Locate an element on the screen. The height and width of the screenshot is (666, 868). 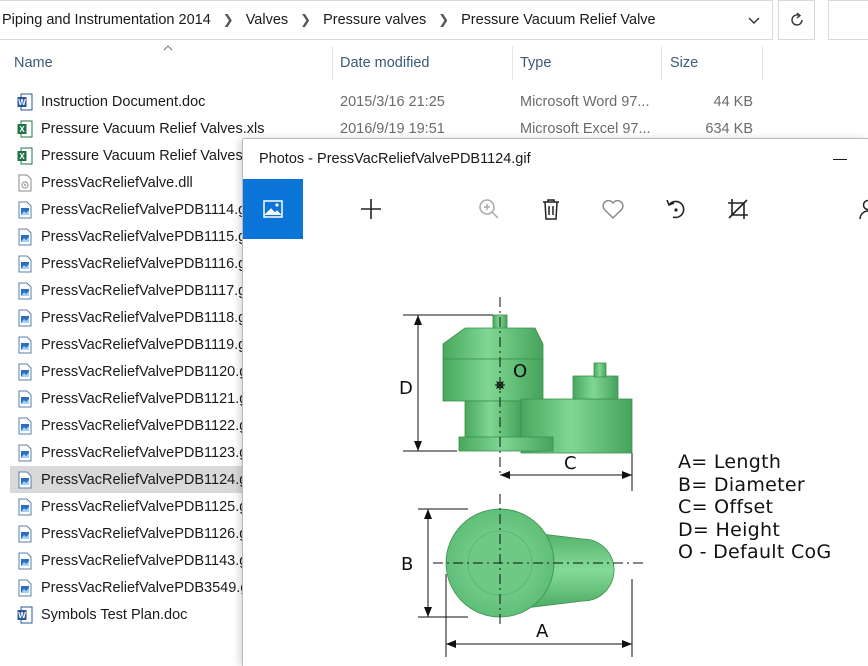
sort-ascending-icon is located at coordinates (168, 48).